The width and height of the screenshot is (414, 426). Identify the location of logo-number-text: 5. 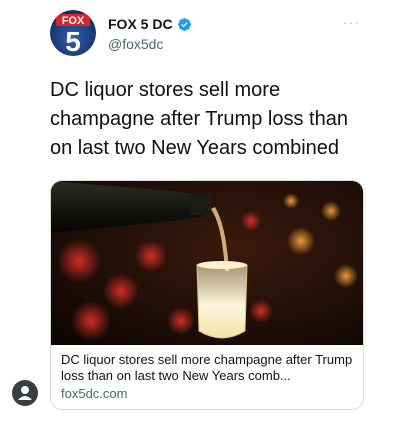
(73, 41).